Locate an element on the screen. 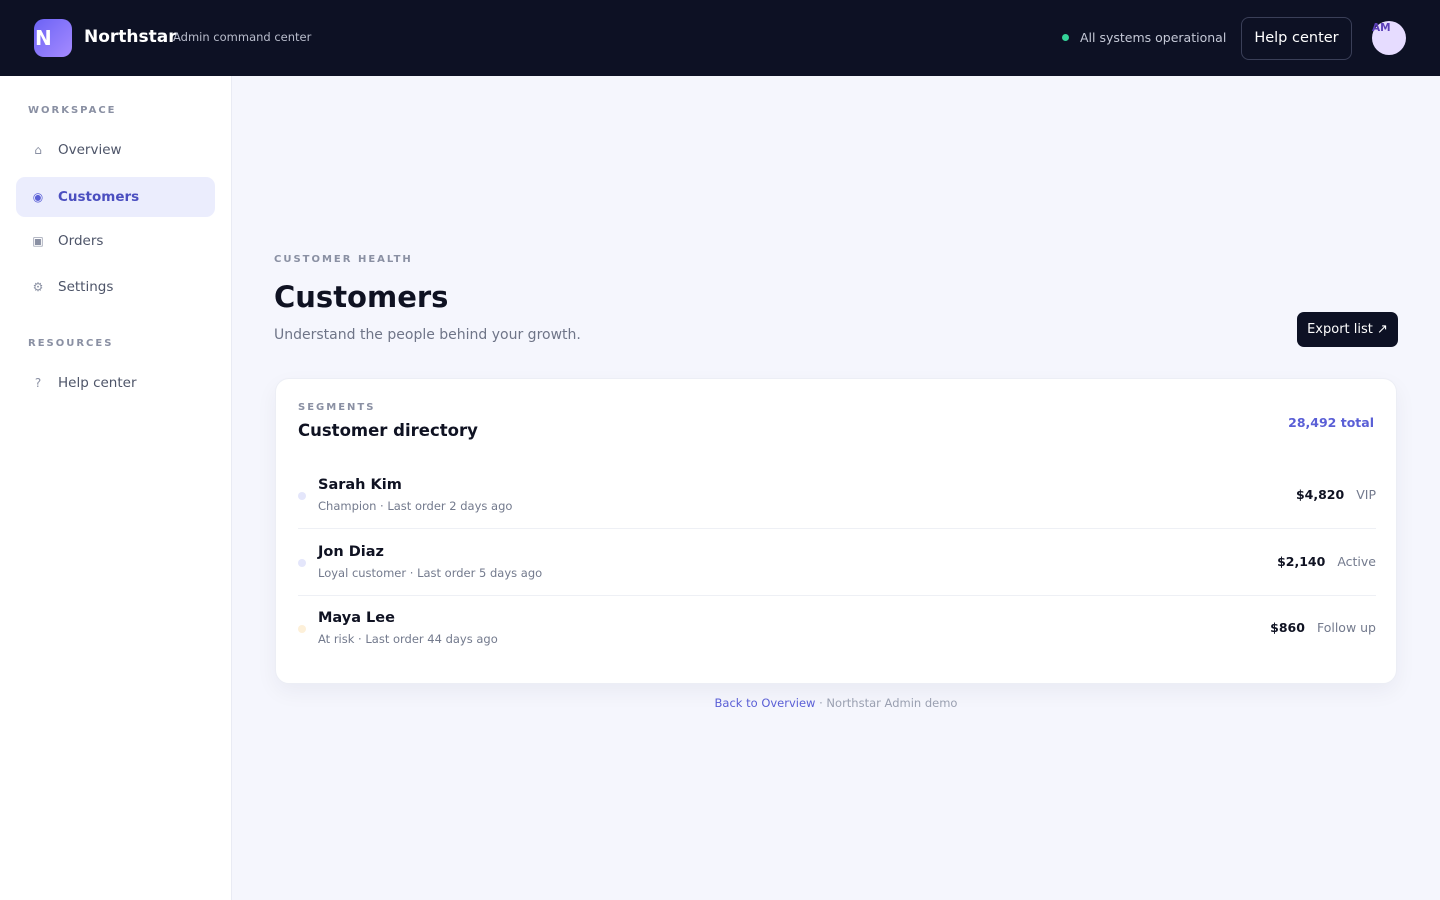 The image size is (1440, 900). orders-icon: ▣ is located at coordinates (38, 241).